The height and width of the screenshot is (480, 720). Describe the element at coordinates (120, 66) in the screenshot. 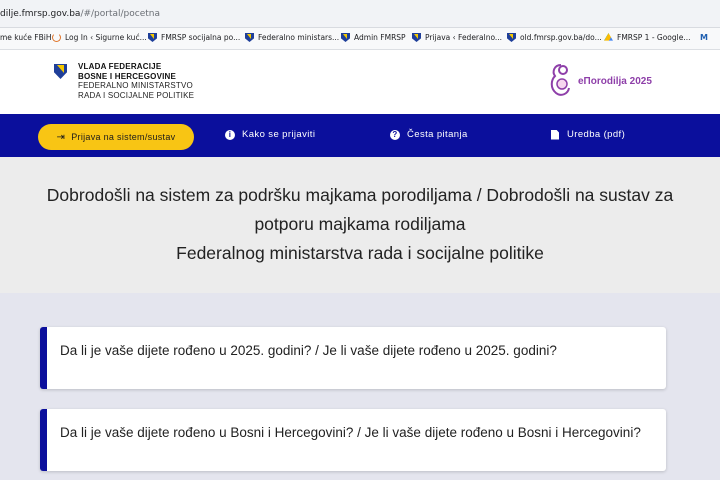

I see `gov-line-1: VLADA FEDERACIJE` at that location.